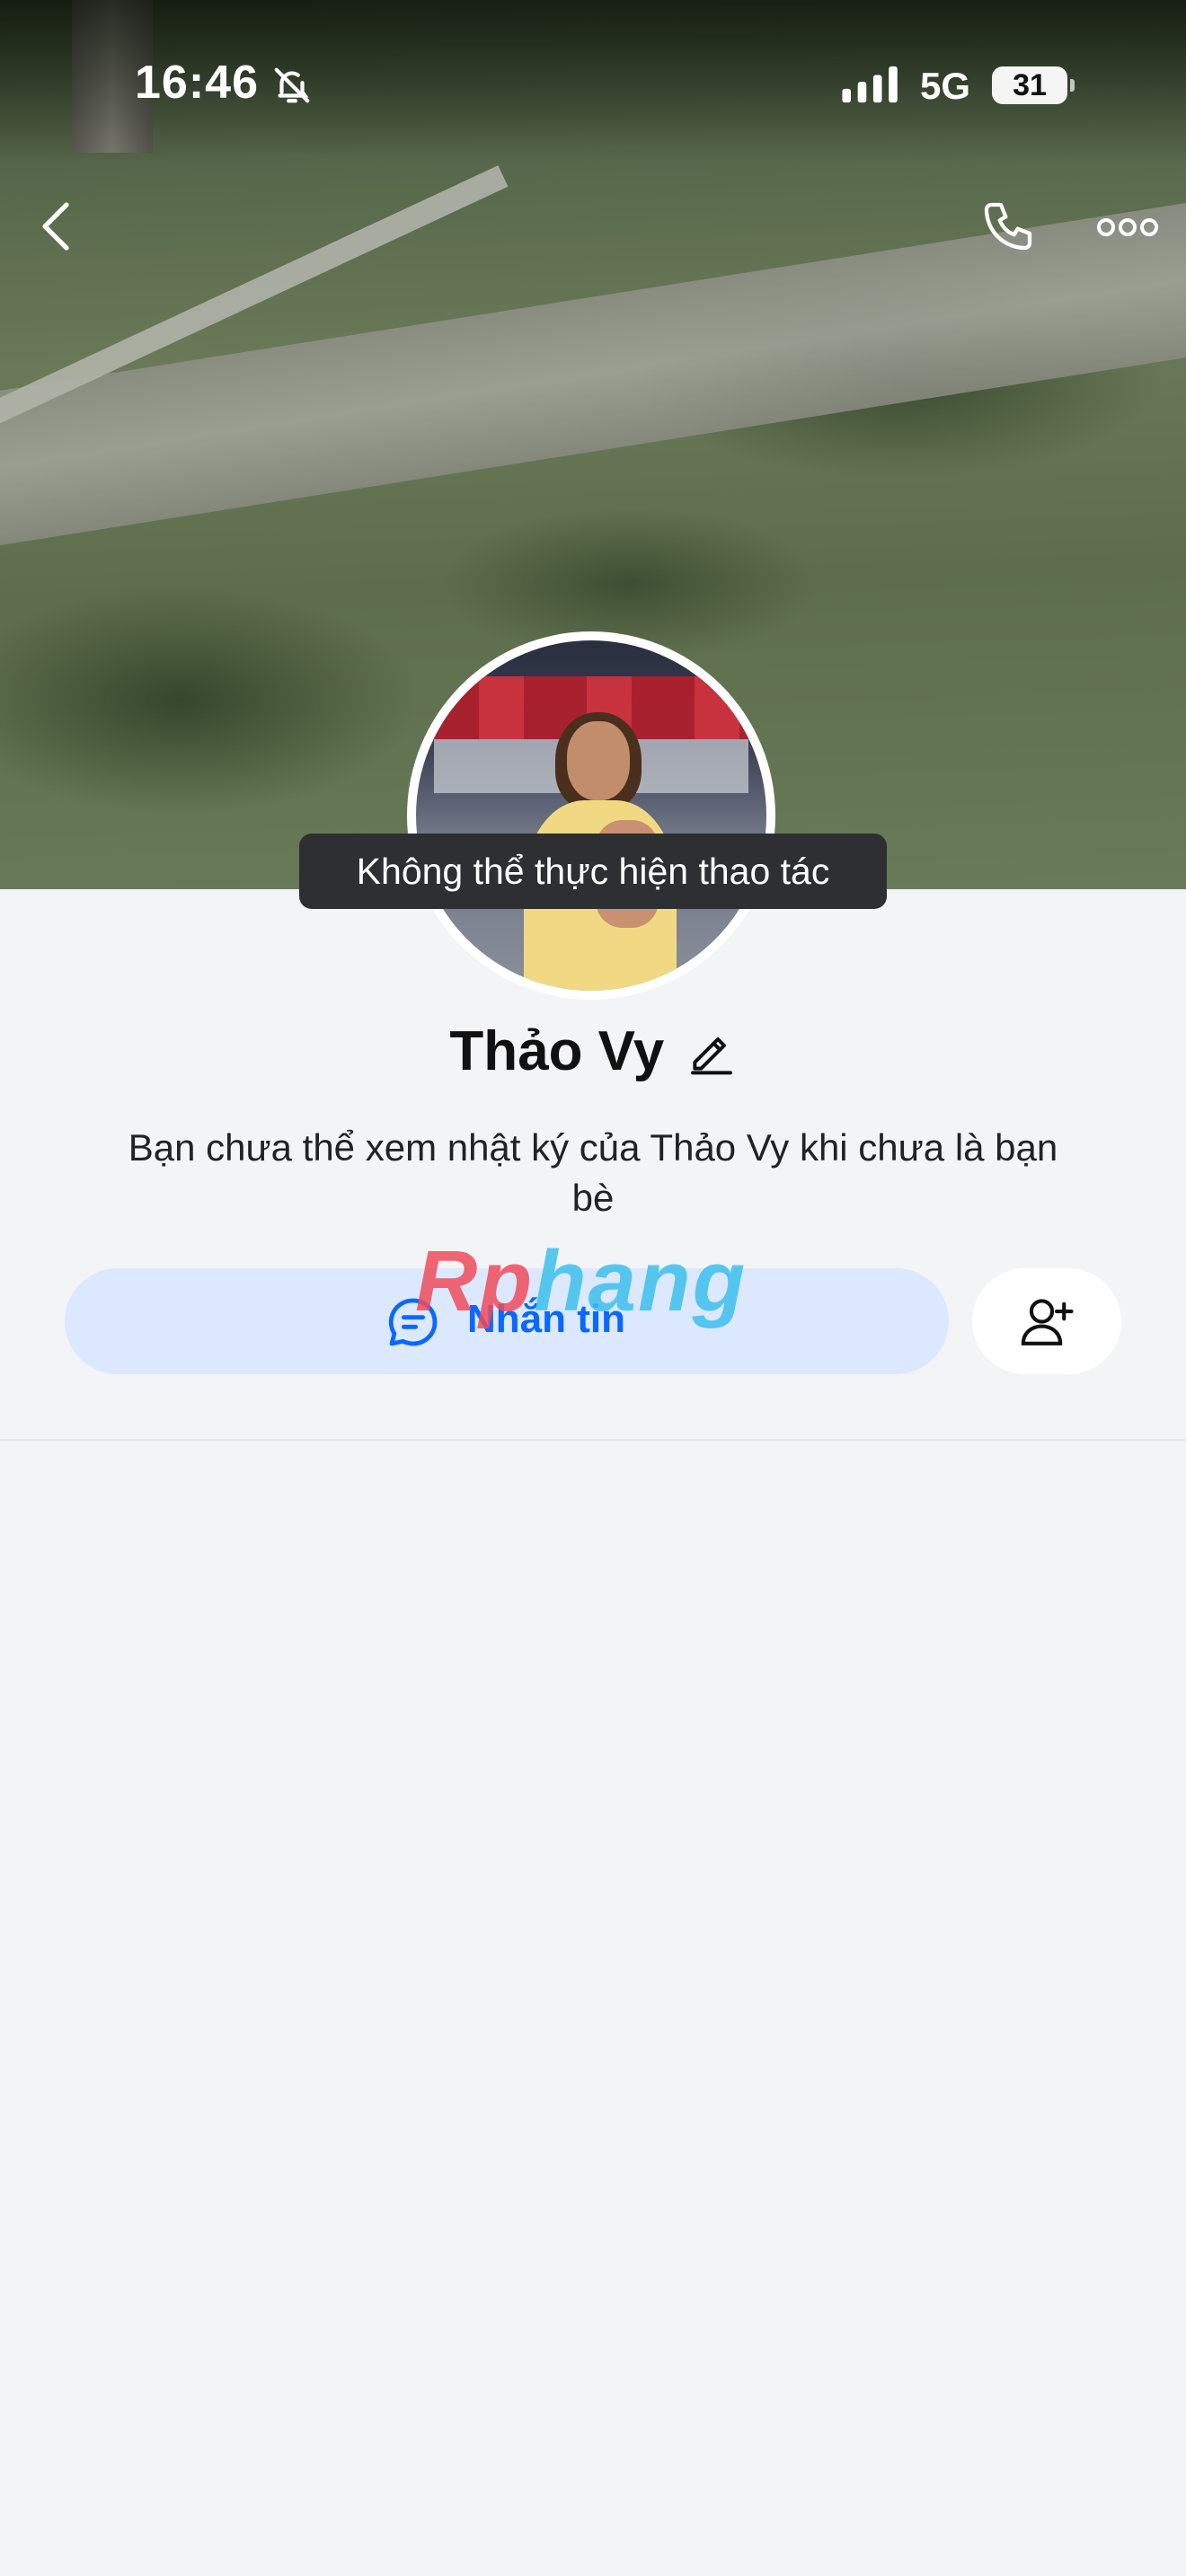 This screenshot has width=1186, height=2576. What do you see at coordinates (474, 1281) in the screenshot?
I see `watermark-part1: Rp` at bounding box center [474, 1281].